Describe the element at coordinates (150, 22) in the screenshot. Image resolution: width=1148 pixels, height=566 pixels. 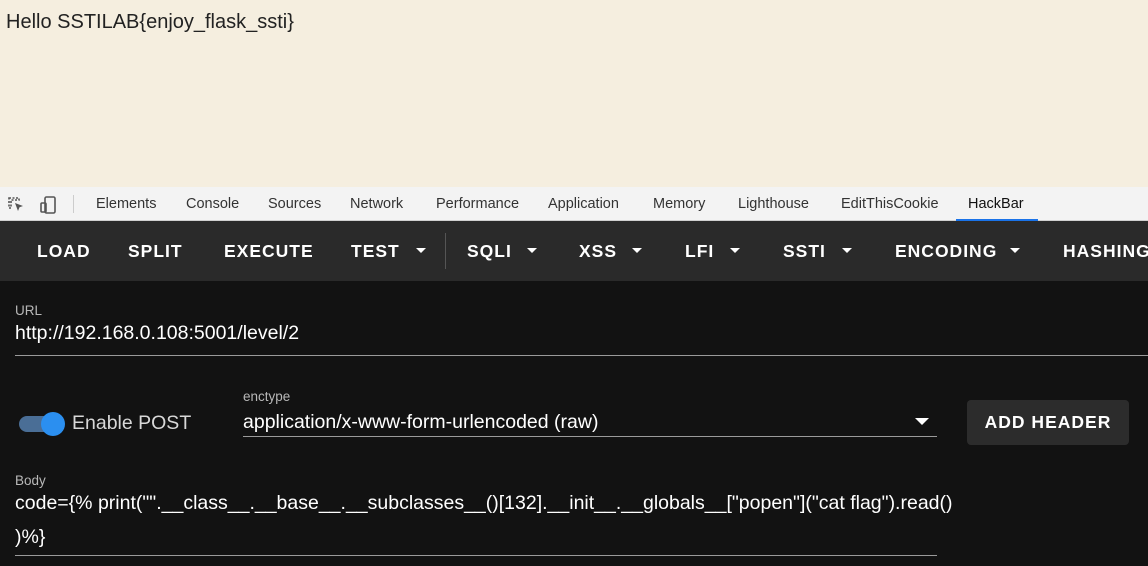
I see `page-text: Hello SSTILAB{enjoy_flask_ssti}` at that location.